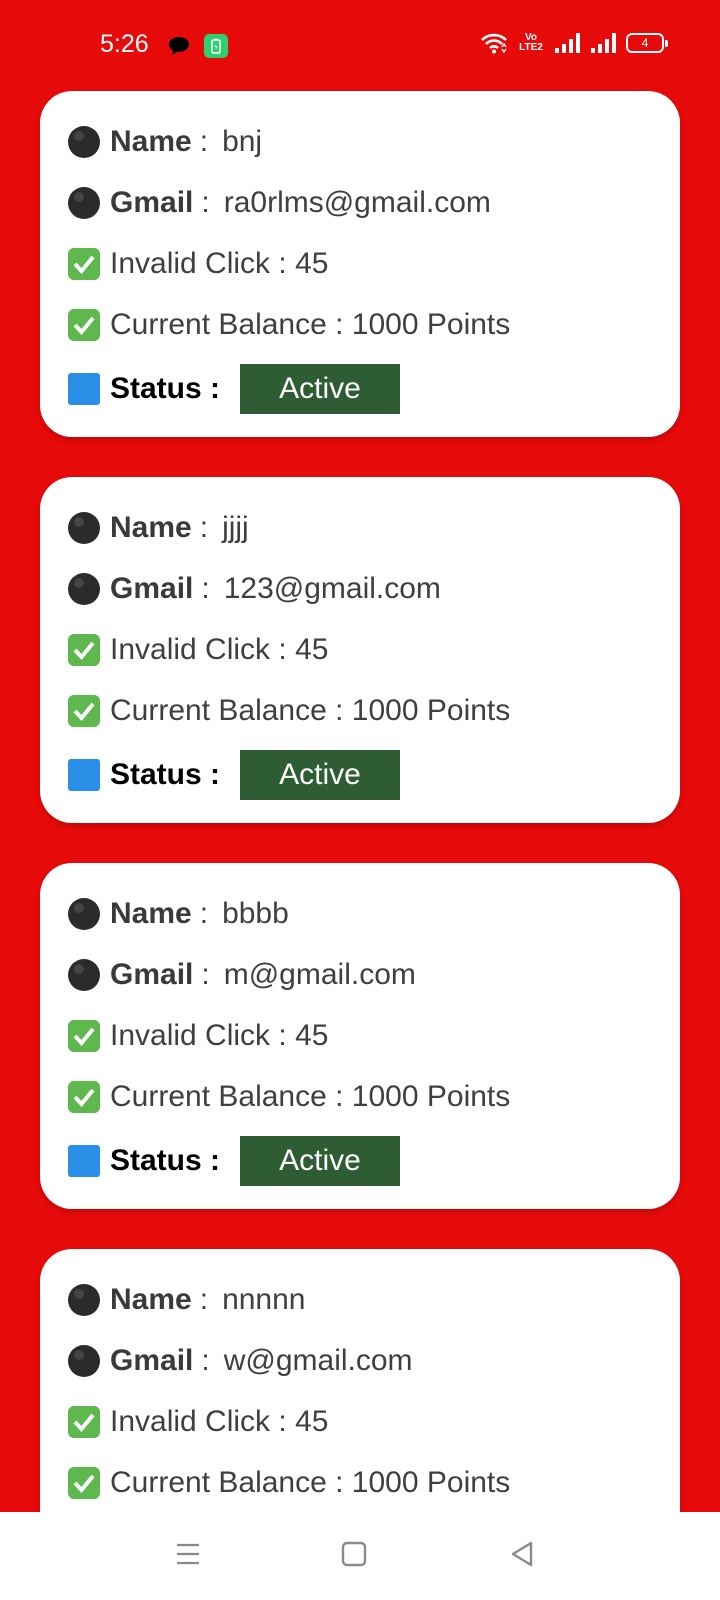 Image resolution: width=720 pixels, height=1600 pixels. Describe the element at coordinates (319, 974) in the screenshot. I see `gmail-value: m@gmail.com` at that location.